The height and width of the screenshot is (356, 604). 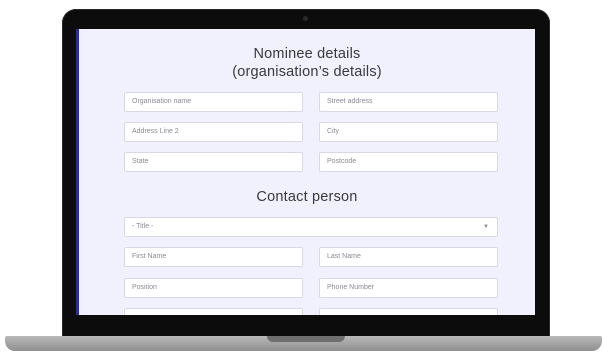 What do you see at coordinates (213, 288) in the screenshot?
I see `position-input: Position` at bounding box center [213, 288].